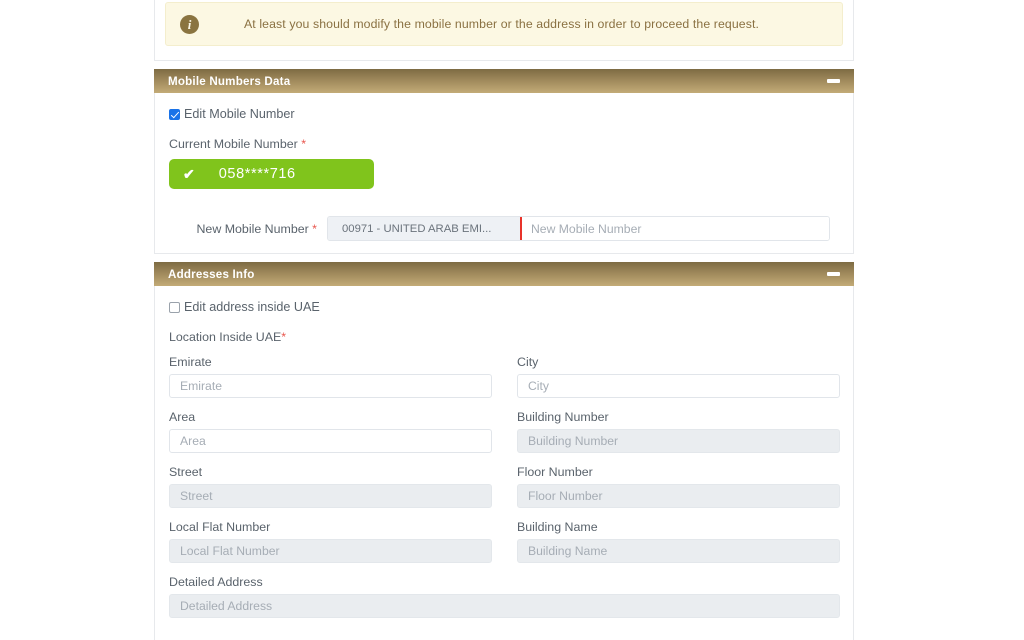 The height and width of the screenshot is (640, 1024). I want to click on edit-address-inside-uae-label: Edit address inside UAE, so click(252, 307).